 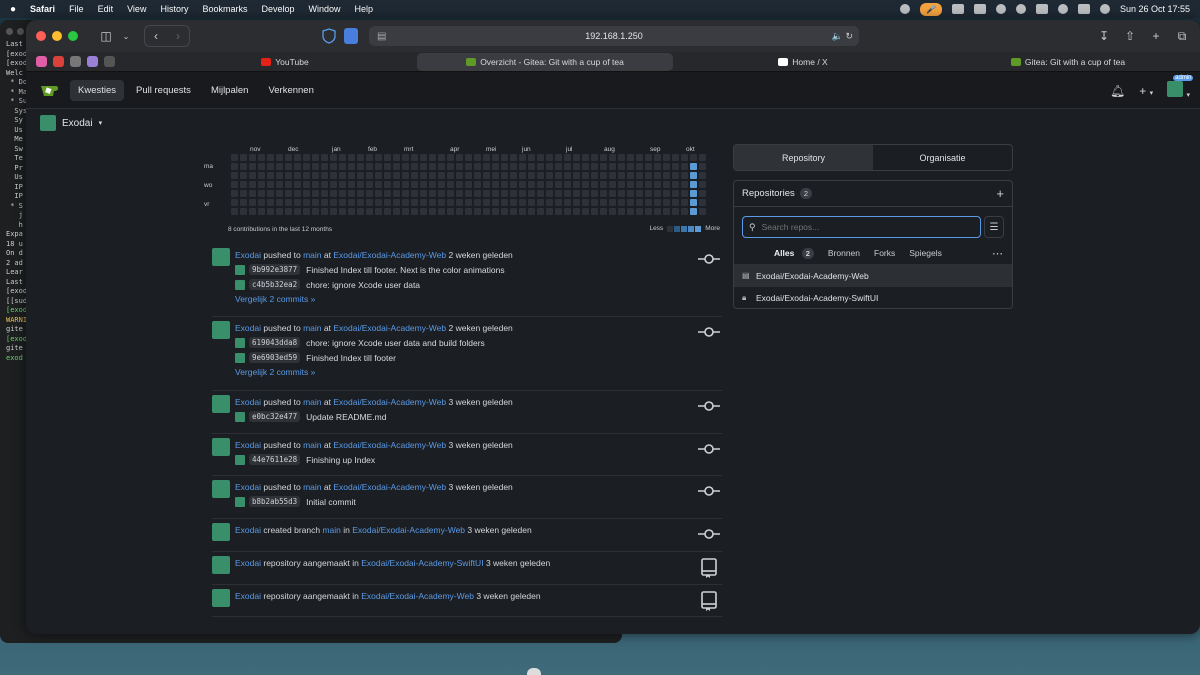 I want to click on status-icon-a, so click(x=904, y=9).